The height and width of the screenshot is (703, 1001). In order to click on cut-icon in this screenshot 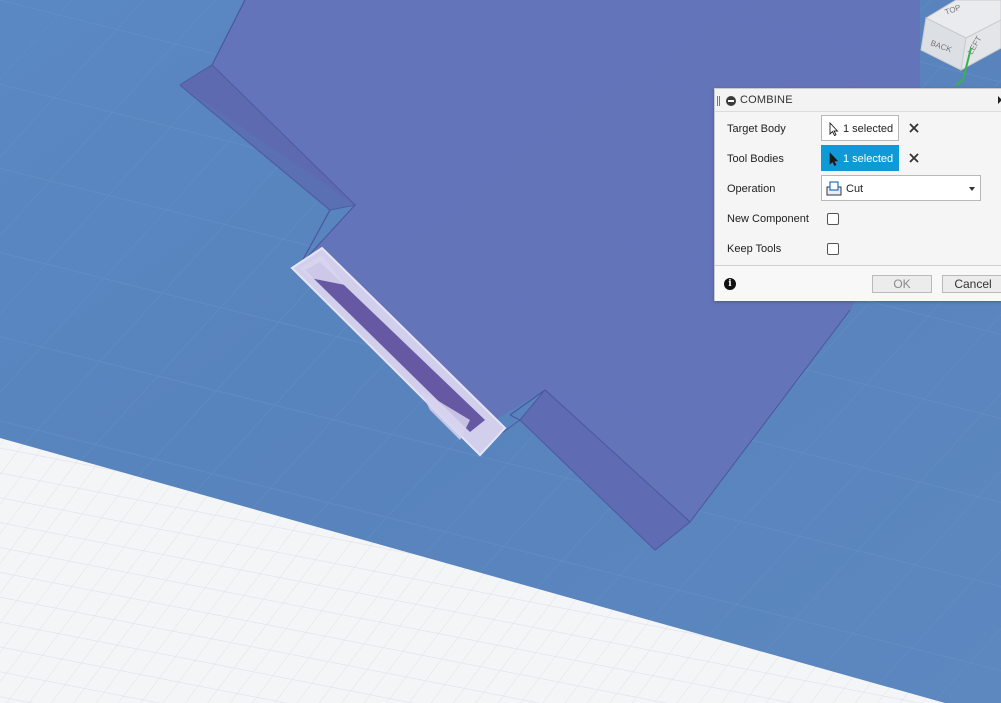, I will do `click(834, 188)`.